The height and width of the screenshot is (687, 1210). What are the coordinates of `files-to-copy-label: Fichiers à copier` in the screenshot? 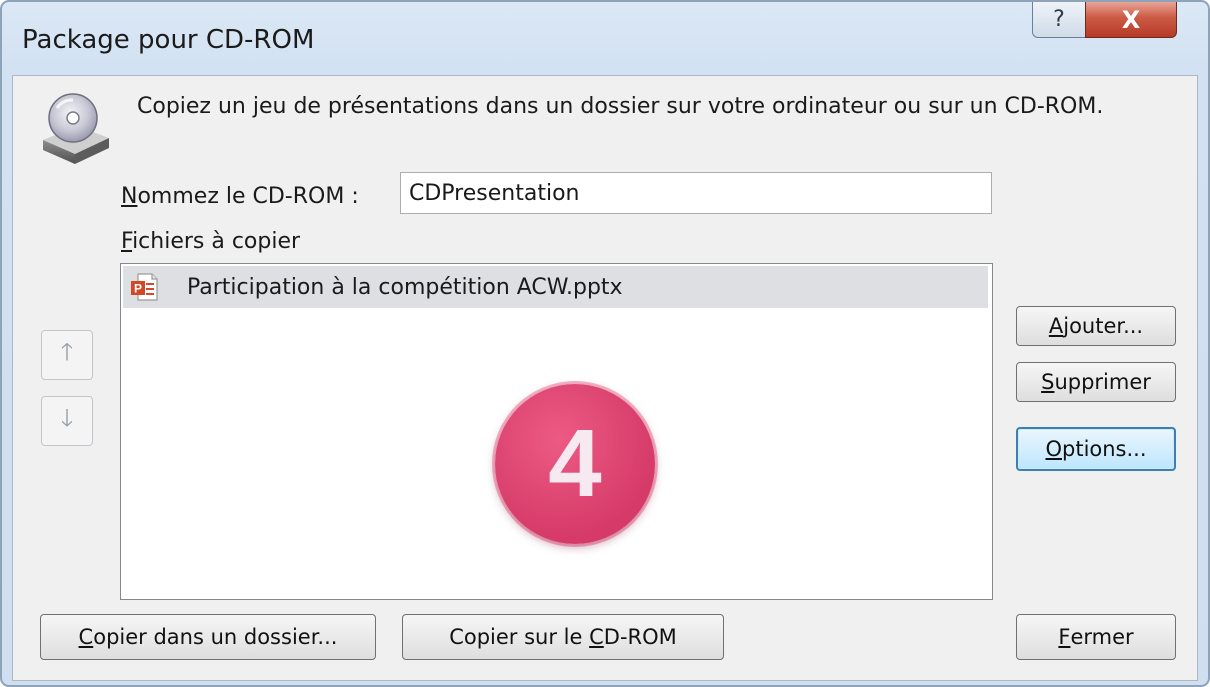 It's located at (211, 241).